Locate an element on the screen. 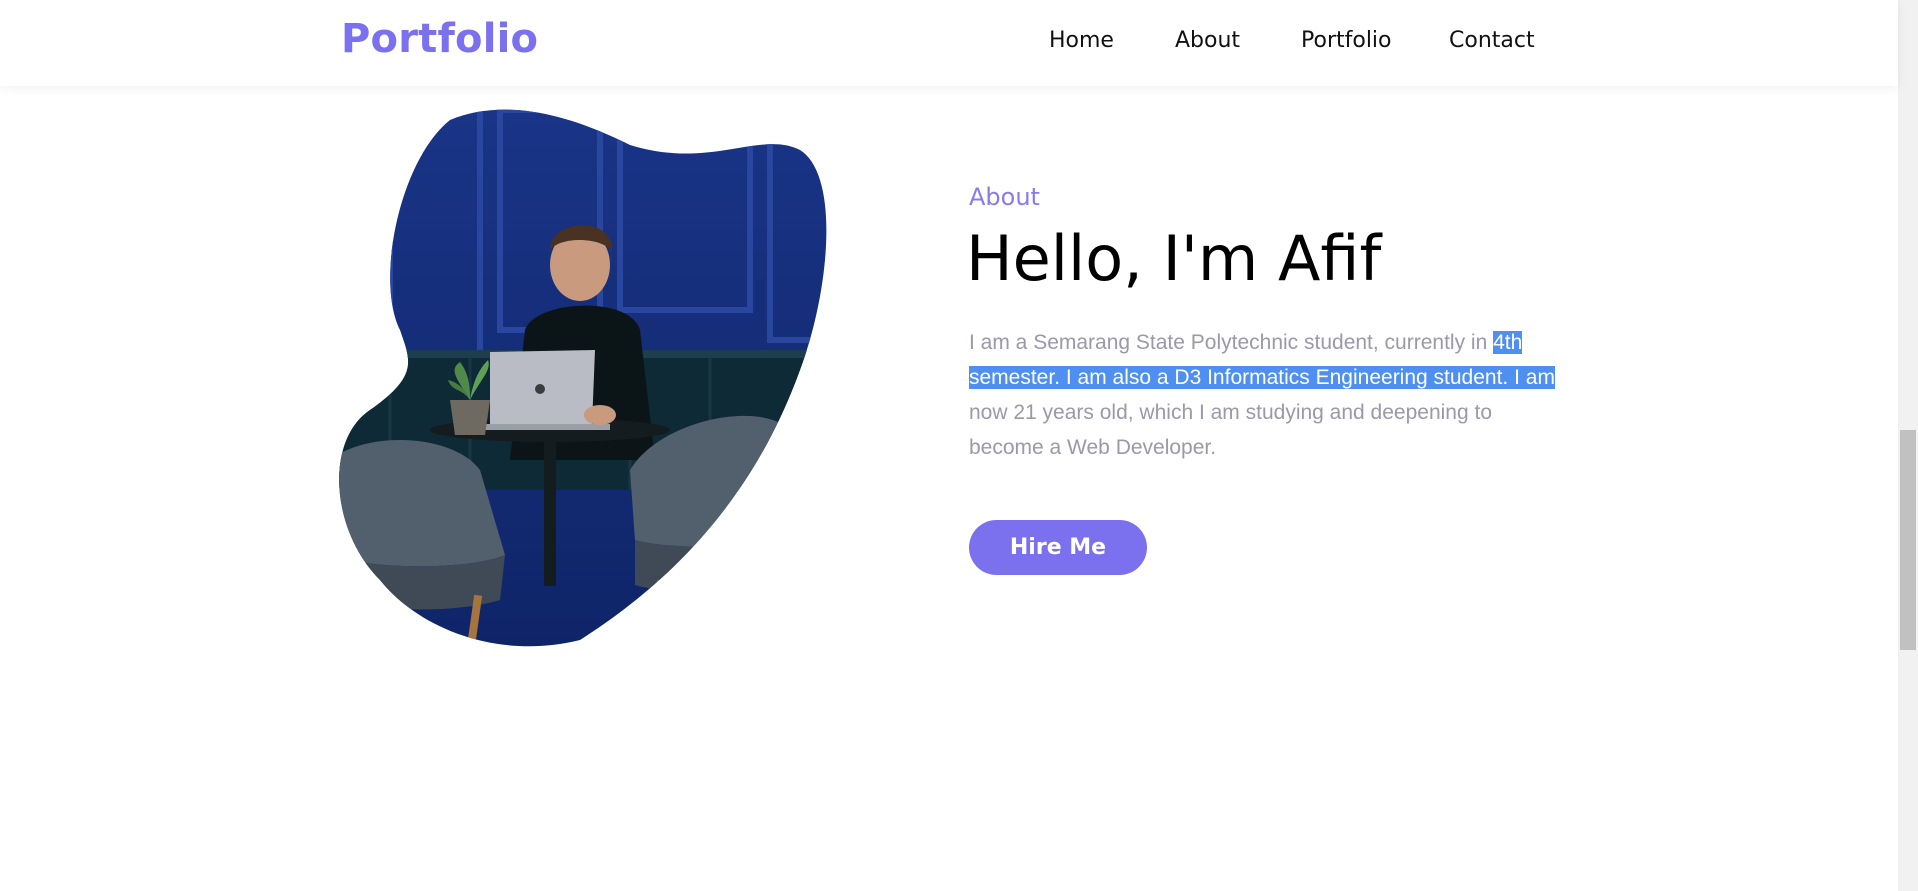  site-logo: Portfolio is located at coordinates (439, 39).